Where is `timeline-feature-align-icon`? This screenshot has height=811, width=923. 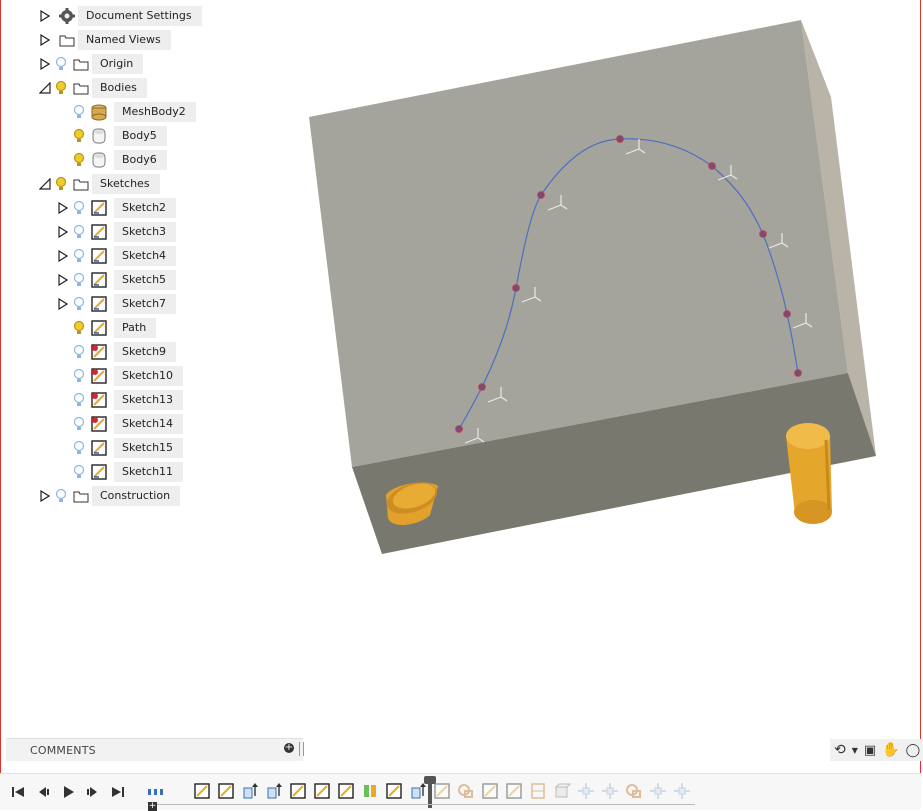 timeline-feature-align-icon is located at coordinates (635, 792).